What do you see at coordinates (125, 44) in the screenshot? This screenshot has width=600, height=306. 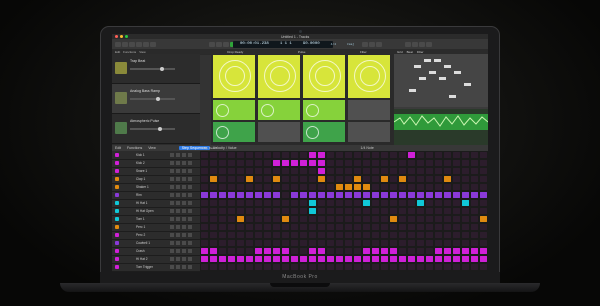 I see `inspector-button` at bounding box center [125, 44].